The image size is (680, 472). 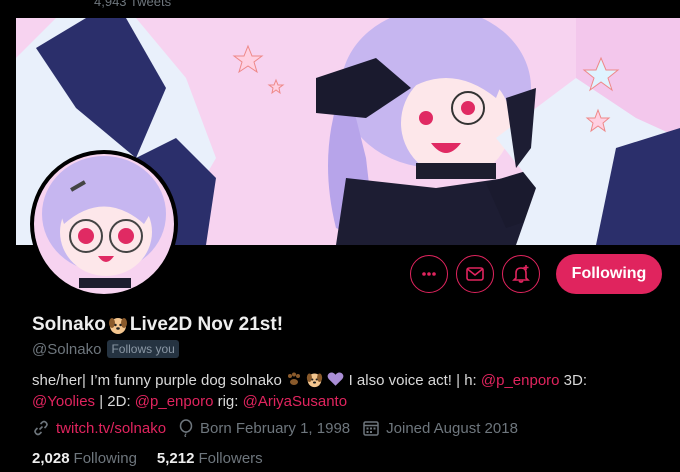 What do you see at coordinates (294, 378) in the screenshot?
I see `paw-icon` at bounding box center [294, 378].